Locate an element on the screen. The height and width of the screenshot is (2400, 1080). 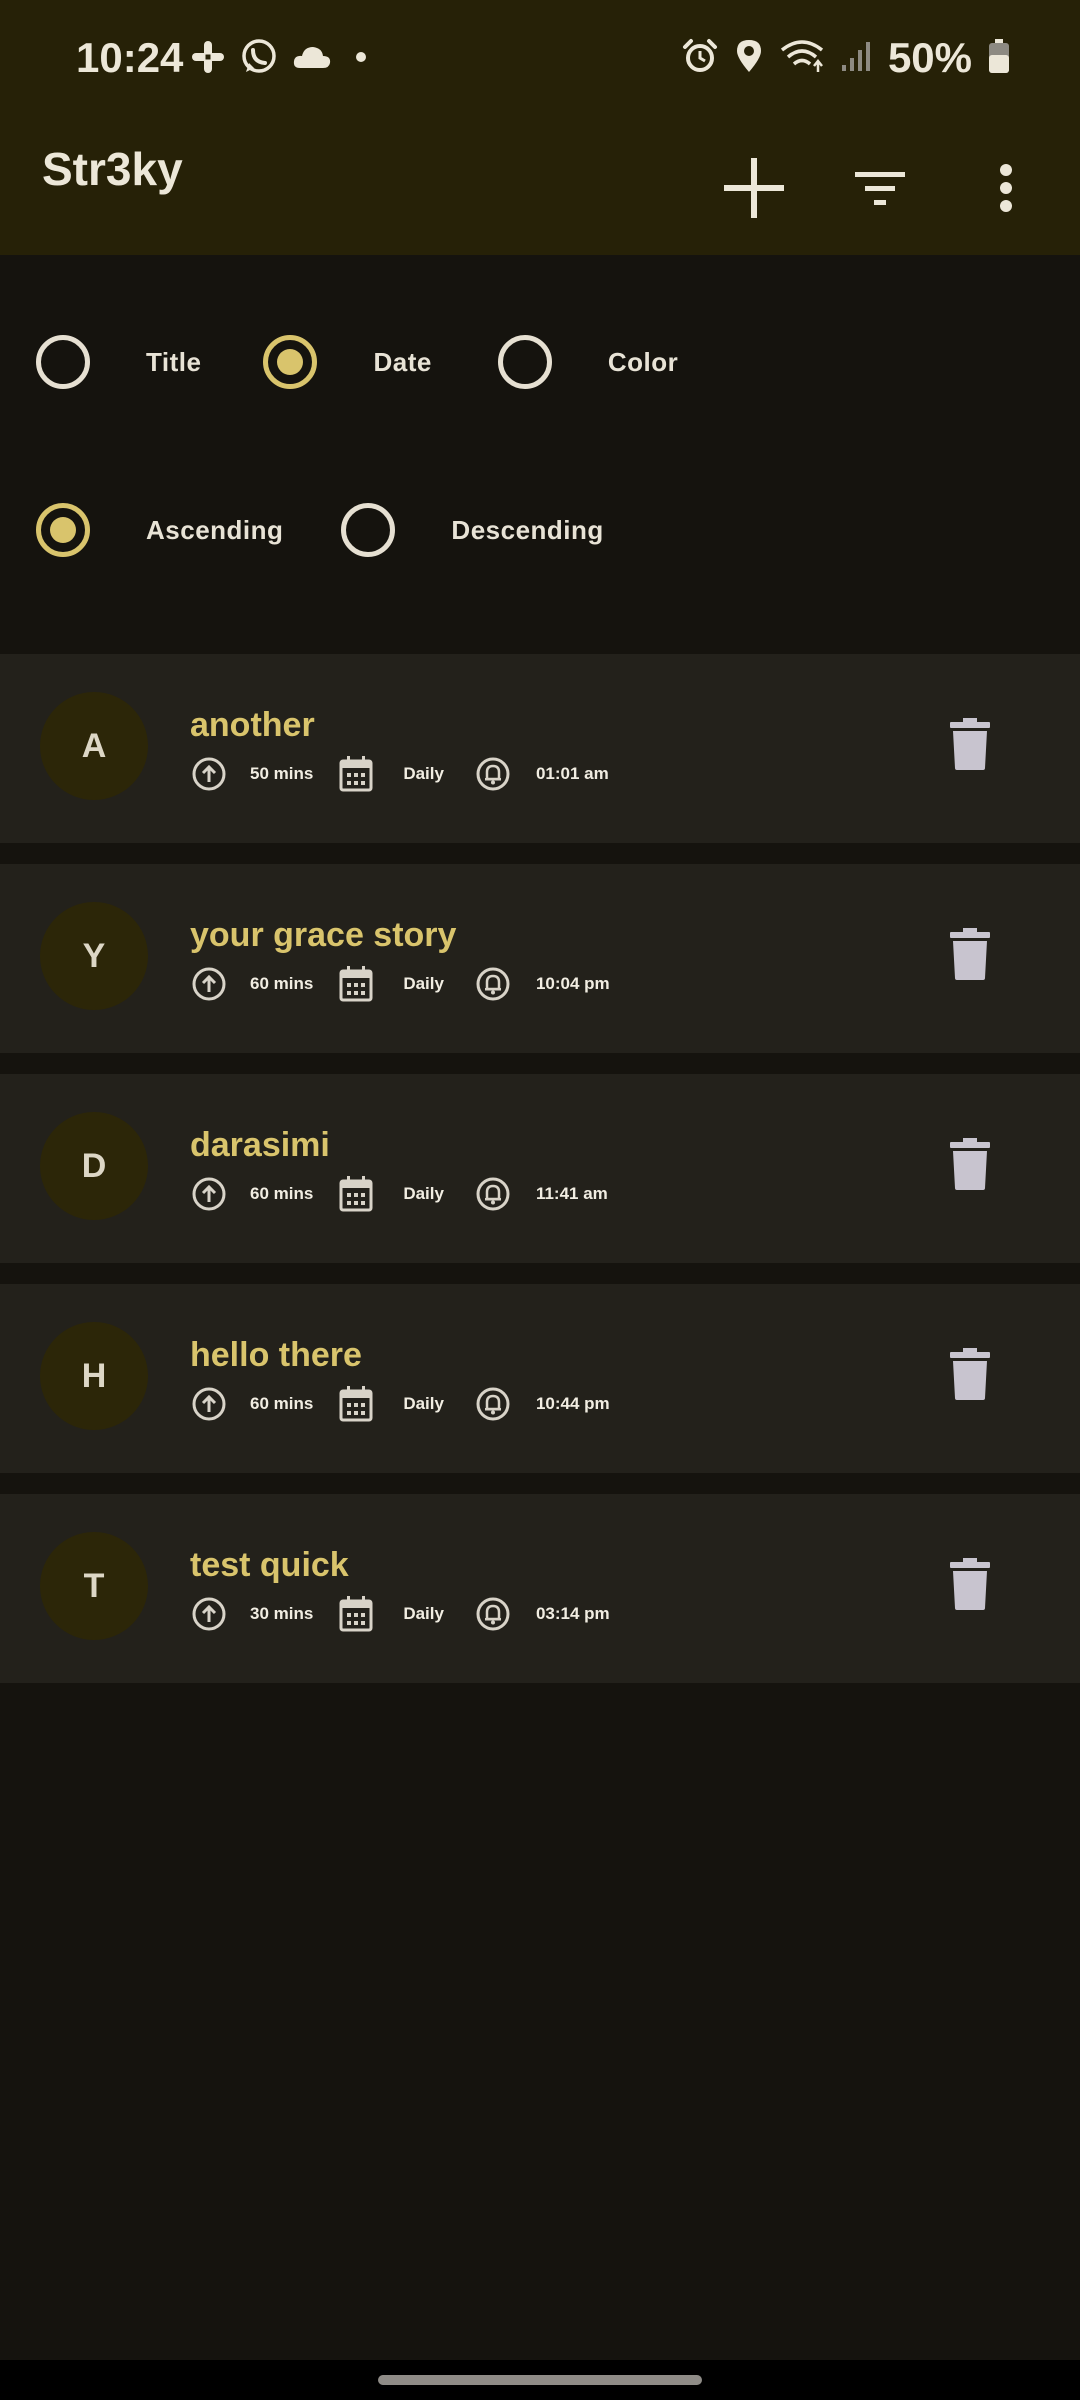
more-vert-icon is located at coordinates (1006, 190).